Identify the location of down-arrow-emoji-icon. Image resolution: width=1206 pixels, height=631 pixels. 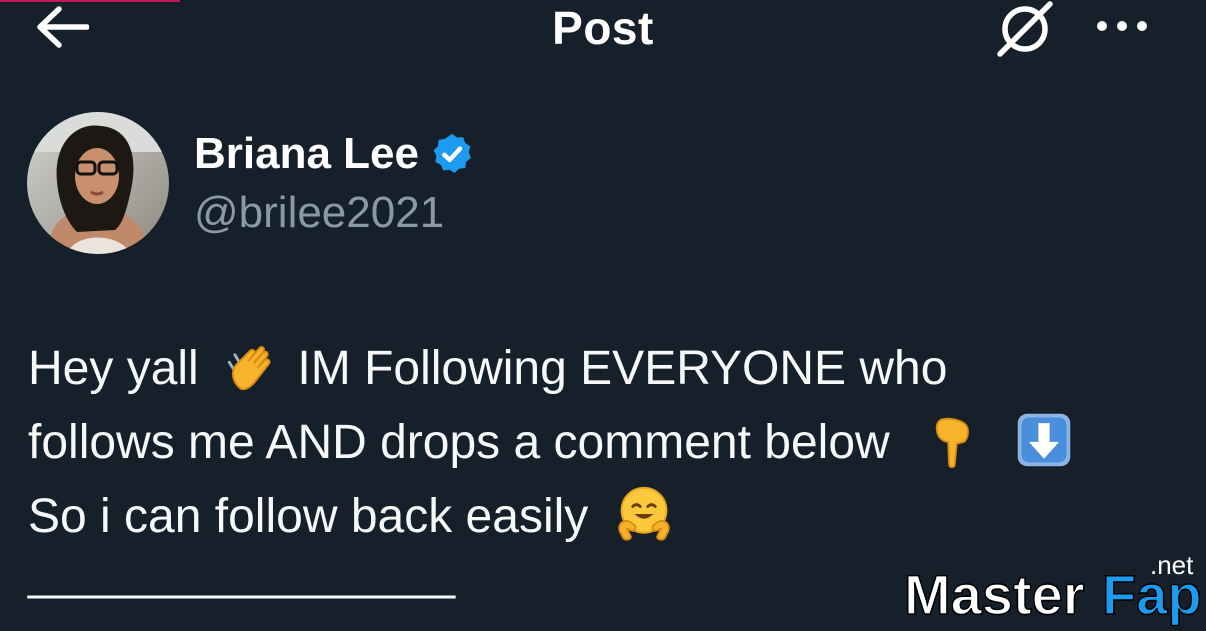
(1044, 440).